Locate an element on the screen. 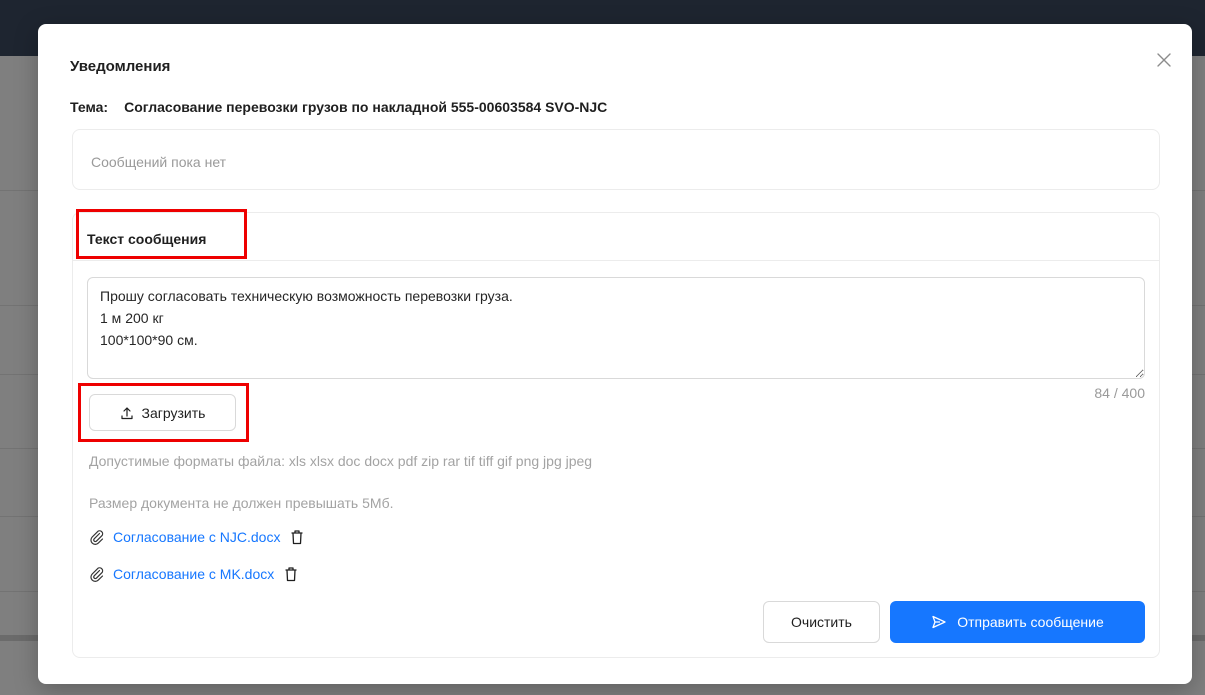 This screenshot has height=695, width=1205. upload-button: Загрузить is located at coordinates (162, 412).